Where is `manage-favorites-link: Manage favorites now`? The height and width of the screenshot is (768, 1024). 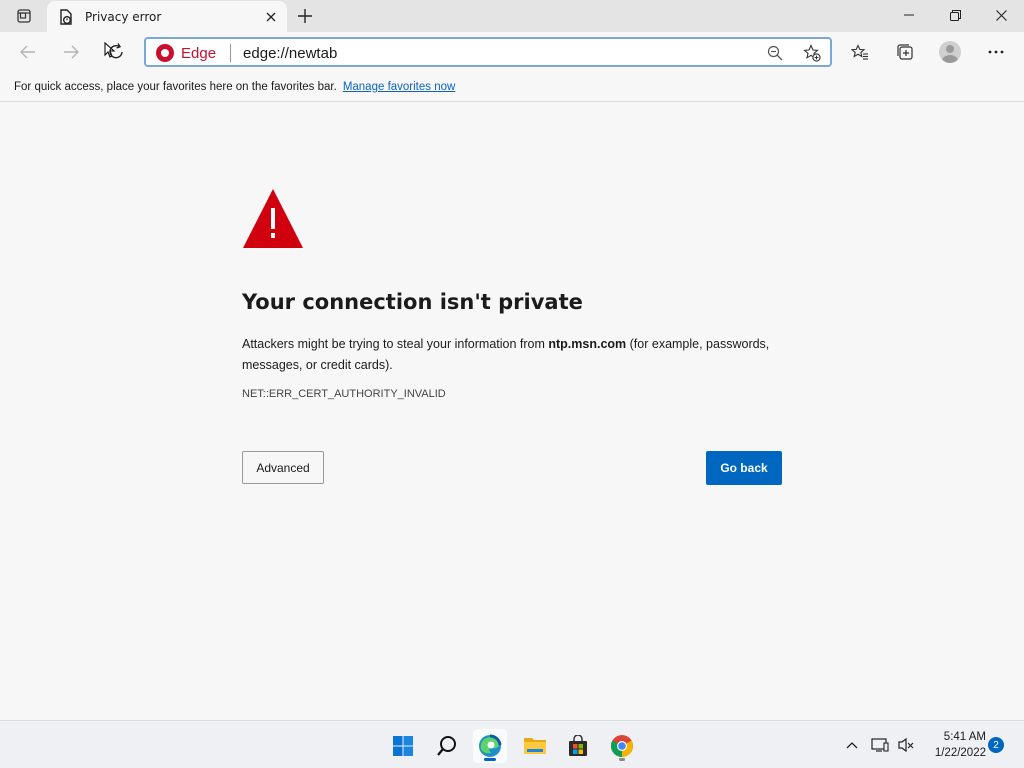
manage-favorites-link: Manage favorites now is located at coordinates (399, 87).